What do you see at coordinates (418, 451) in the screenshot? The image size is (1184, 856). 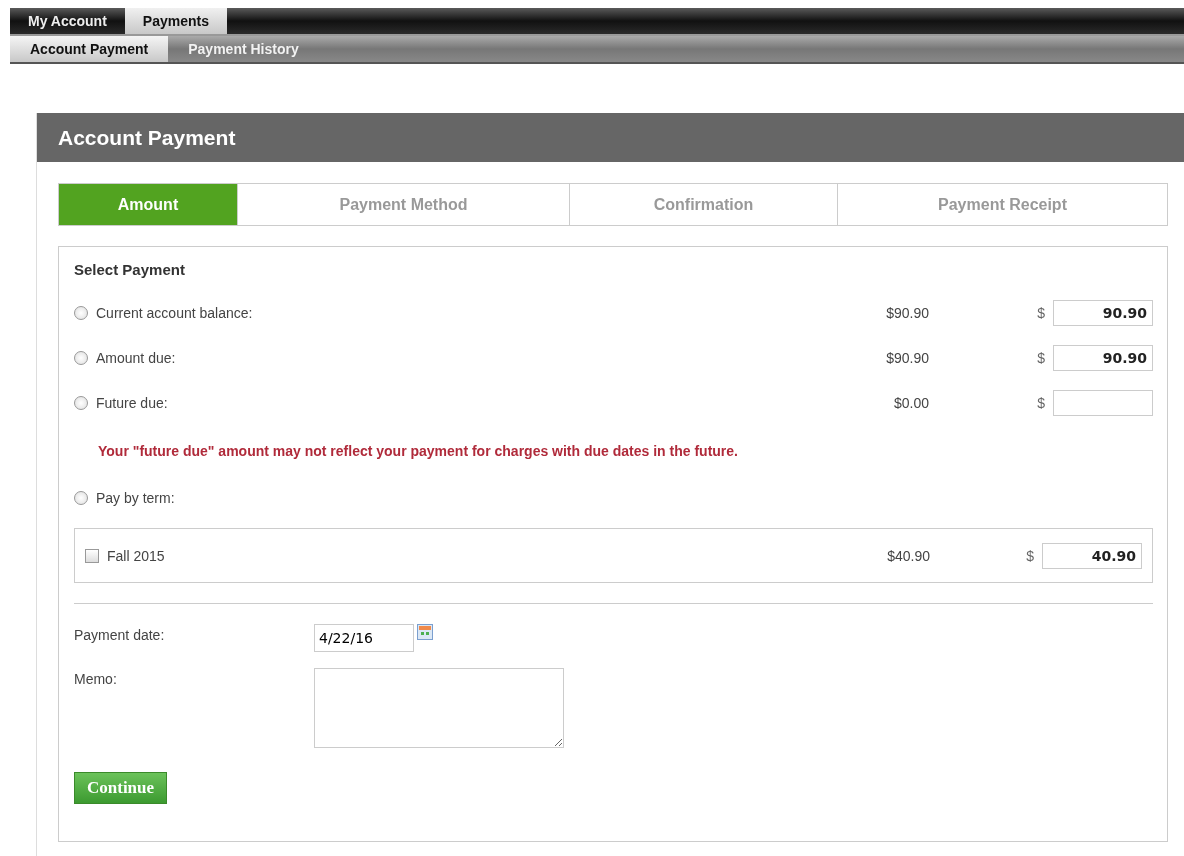 I see `warning-message: Your "future due" amount may not reflect your payment for charges with due dates in the future.` at bounding box center [418, 451].